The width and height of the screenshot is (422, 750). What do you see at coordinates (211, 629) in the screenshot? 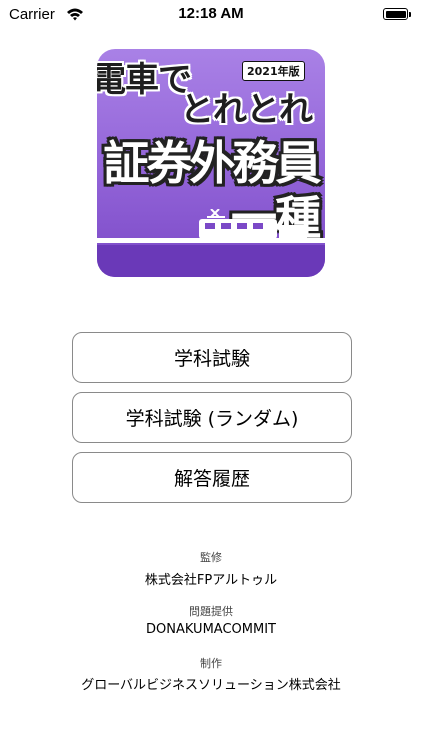
I see `questions-value: DONAKUMACOMMIT` at bounding box center [211, 629].